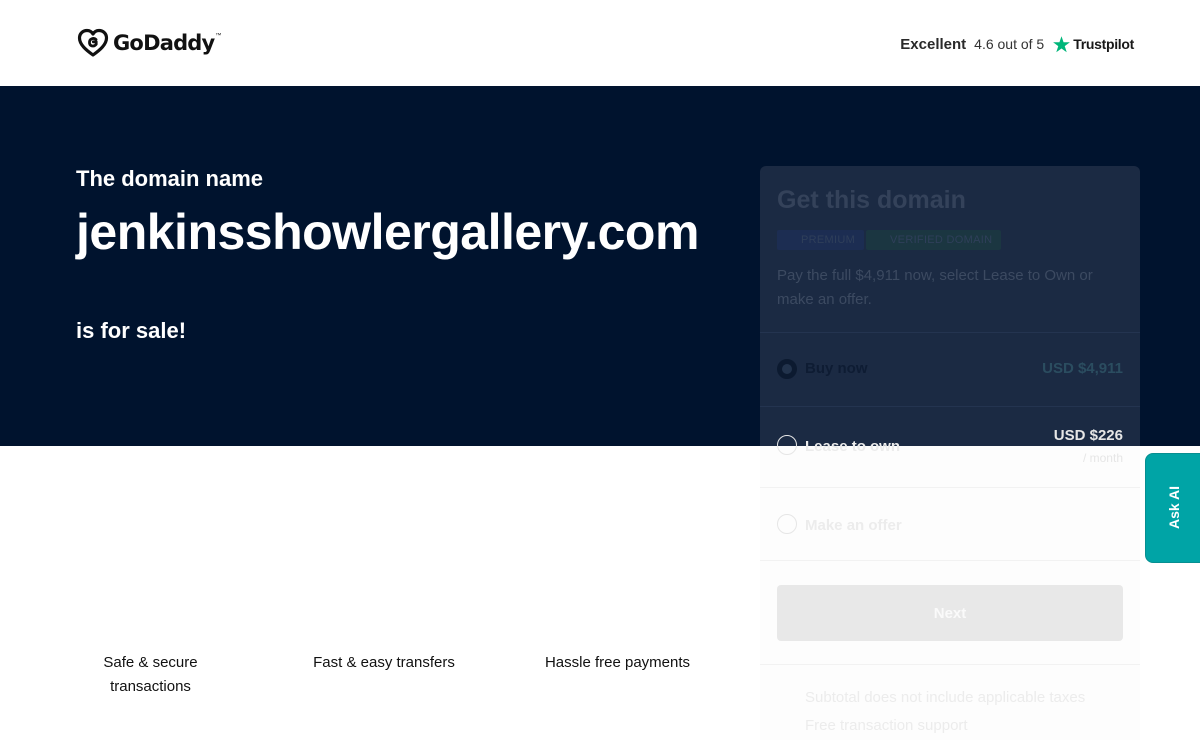 The image size is (1200, 740). I want to click on verified-domain-badge: VERIFIED DOMAIN, so click(934, 240).